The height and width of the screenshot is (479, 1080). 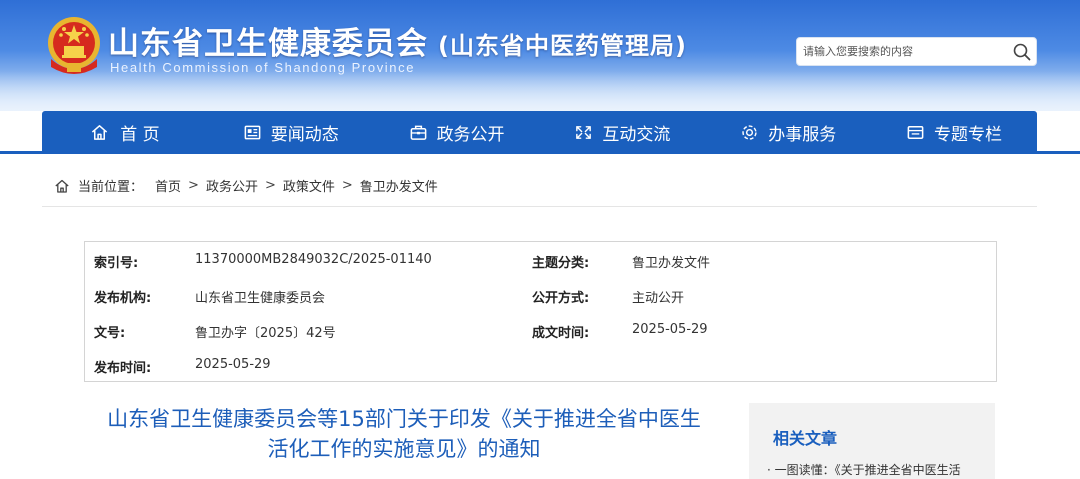 What do you see at coordinates (404, 449) in the screenshot?
I see `article-title-line2: 活化工作的实施意见》的通知` at bounding box center [404, 449].